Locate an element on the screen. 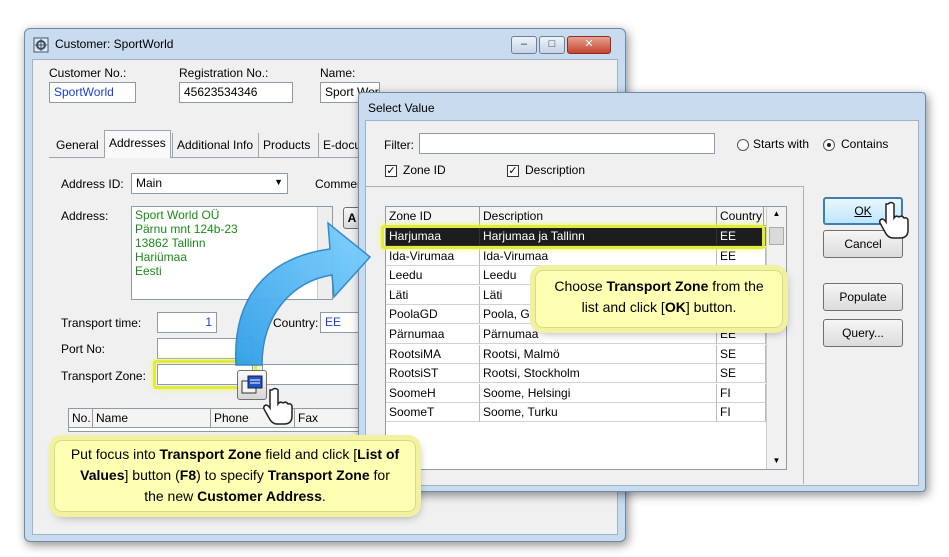 Image resolution: width=949 pixels, height=557 pixels. callout-plain-text: ] button ( is located at coordinates (152, 475).